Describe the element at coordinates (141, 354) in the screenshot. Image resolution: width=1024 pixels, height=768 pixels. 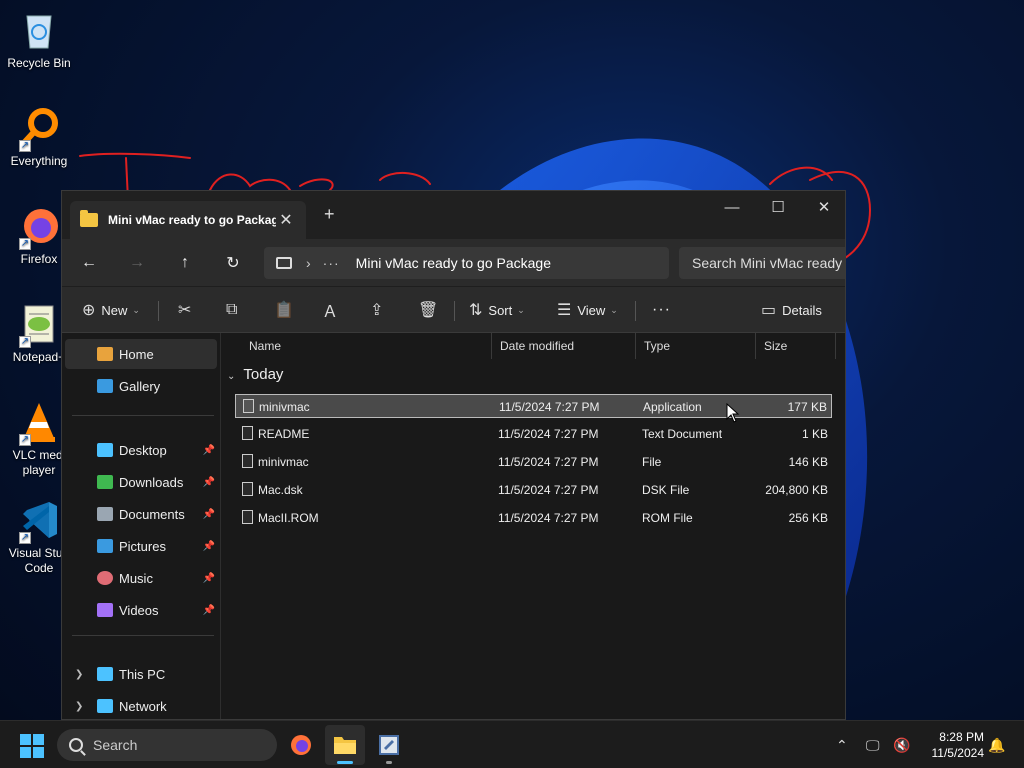
I see `sidebar-item-home: Home` at that location.